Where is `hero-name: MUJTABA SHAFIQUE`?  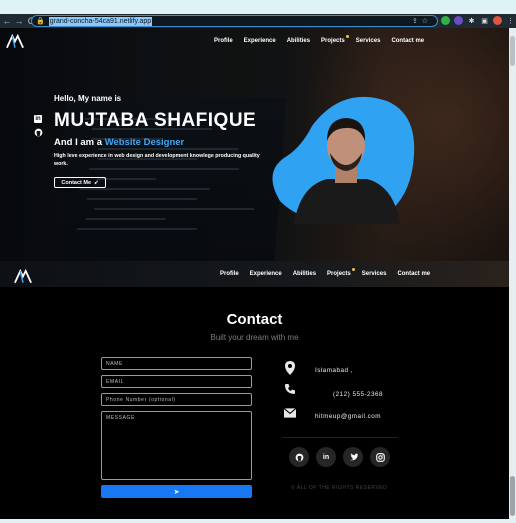 hero-name: MUJTABA SHAFIQUE is located at coordinates (155, 120).